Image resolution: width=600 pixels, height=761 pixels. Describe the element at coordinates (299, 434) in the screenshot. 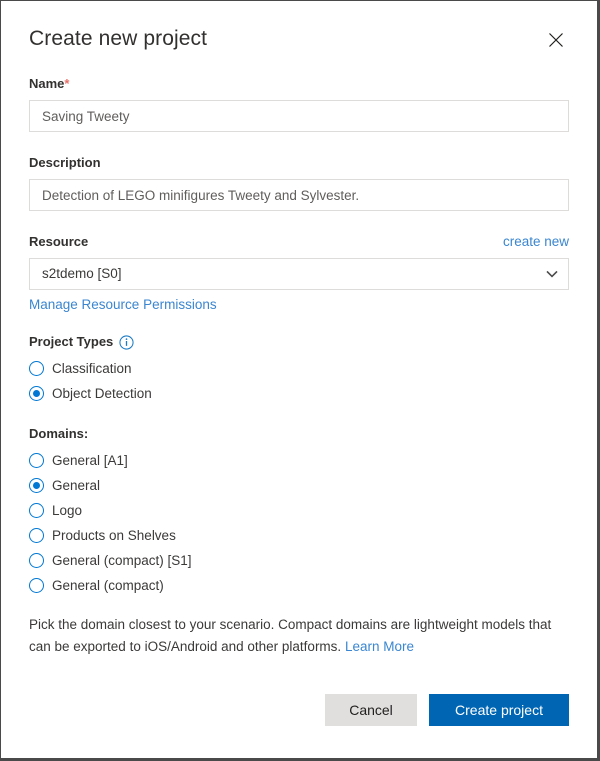

I see `domains-heading: Domains:` at that location.